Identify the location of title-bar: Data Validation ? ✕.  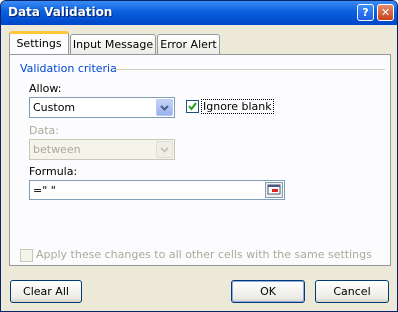
(199, 13).